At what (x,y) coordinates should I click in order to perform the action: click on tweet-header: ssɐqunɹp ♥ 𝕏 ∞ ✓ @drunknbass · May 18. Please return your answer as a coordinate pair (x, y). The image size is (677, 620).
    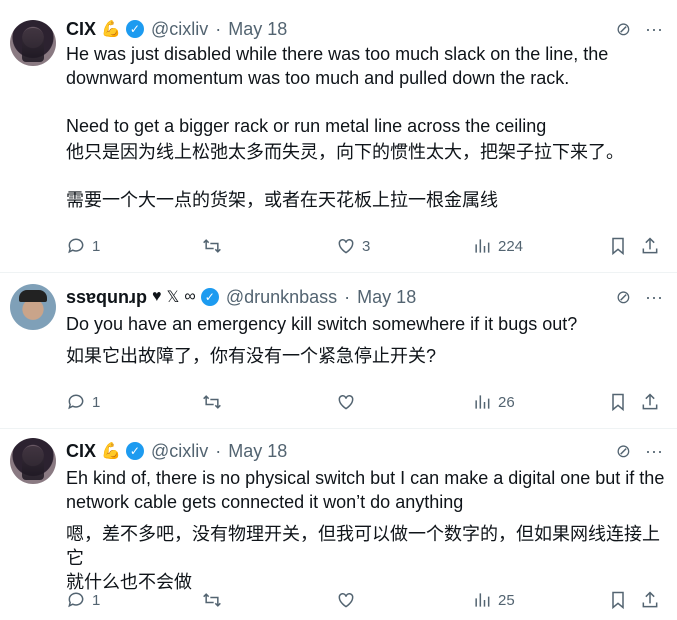
    Looking at the image, I should click on (241, 297).